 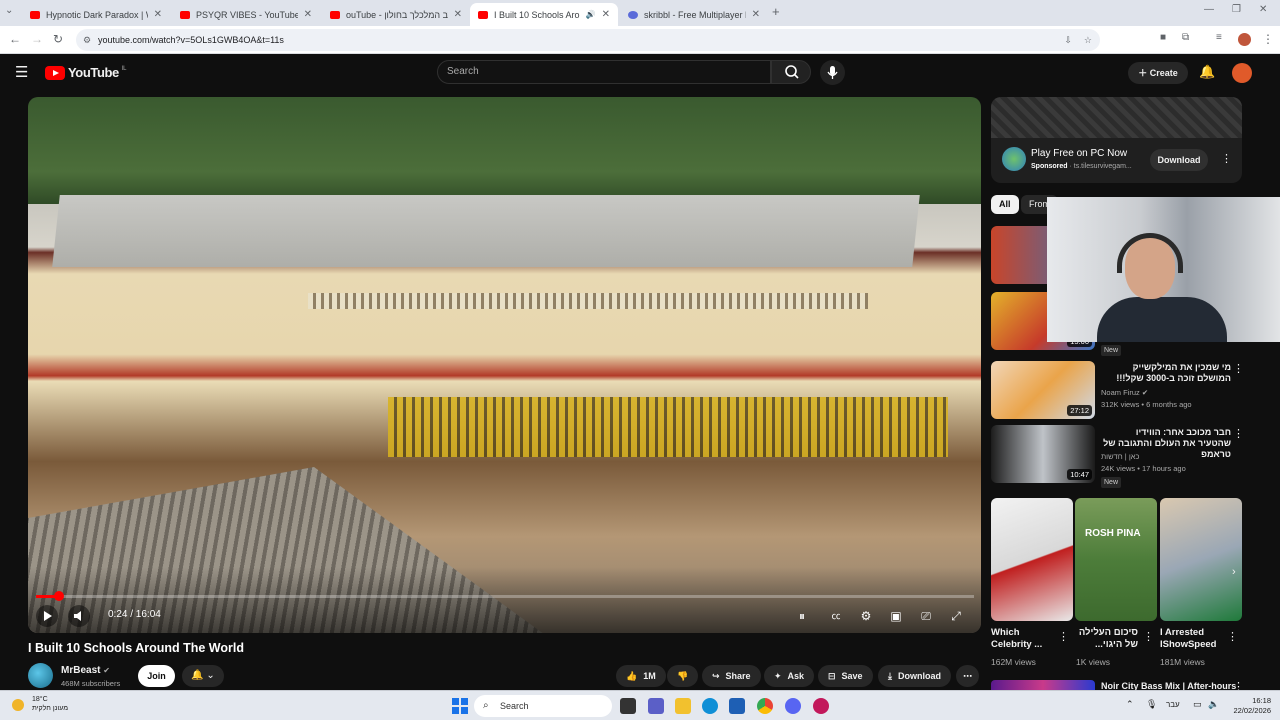 I want to click on dislike-button: 👎, so click(x=683, y=676).